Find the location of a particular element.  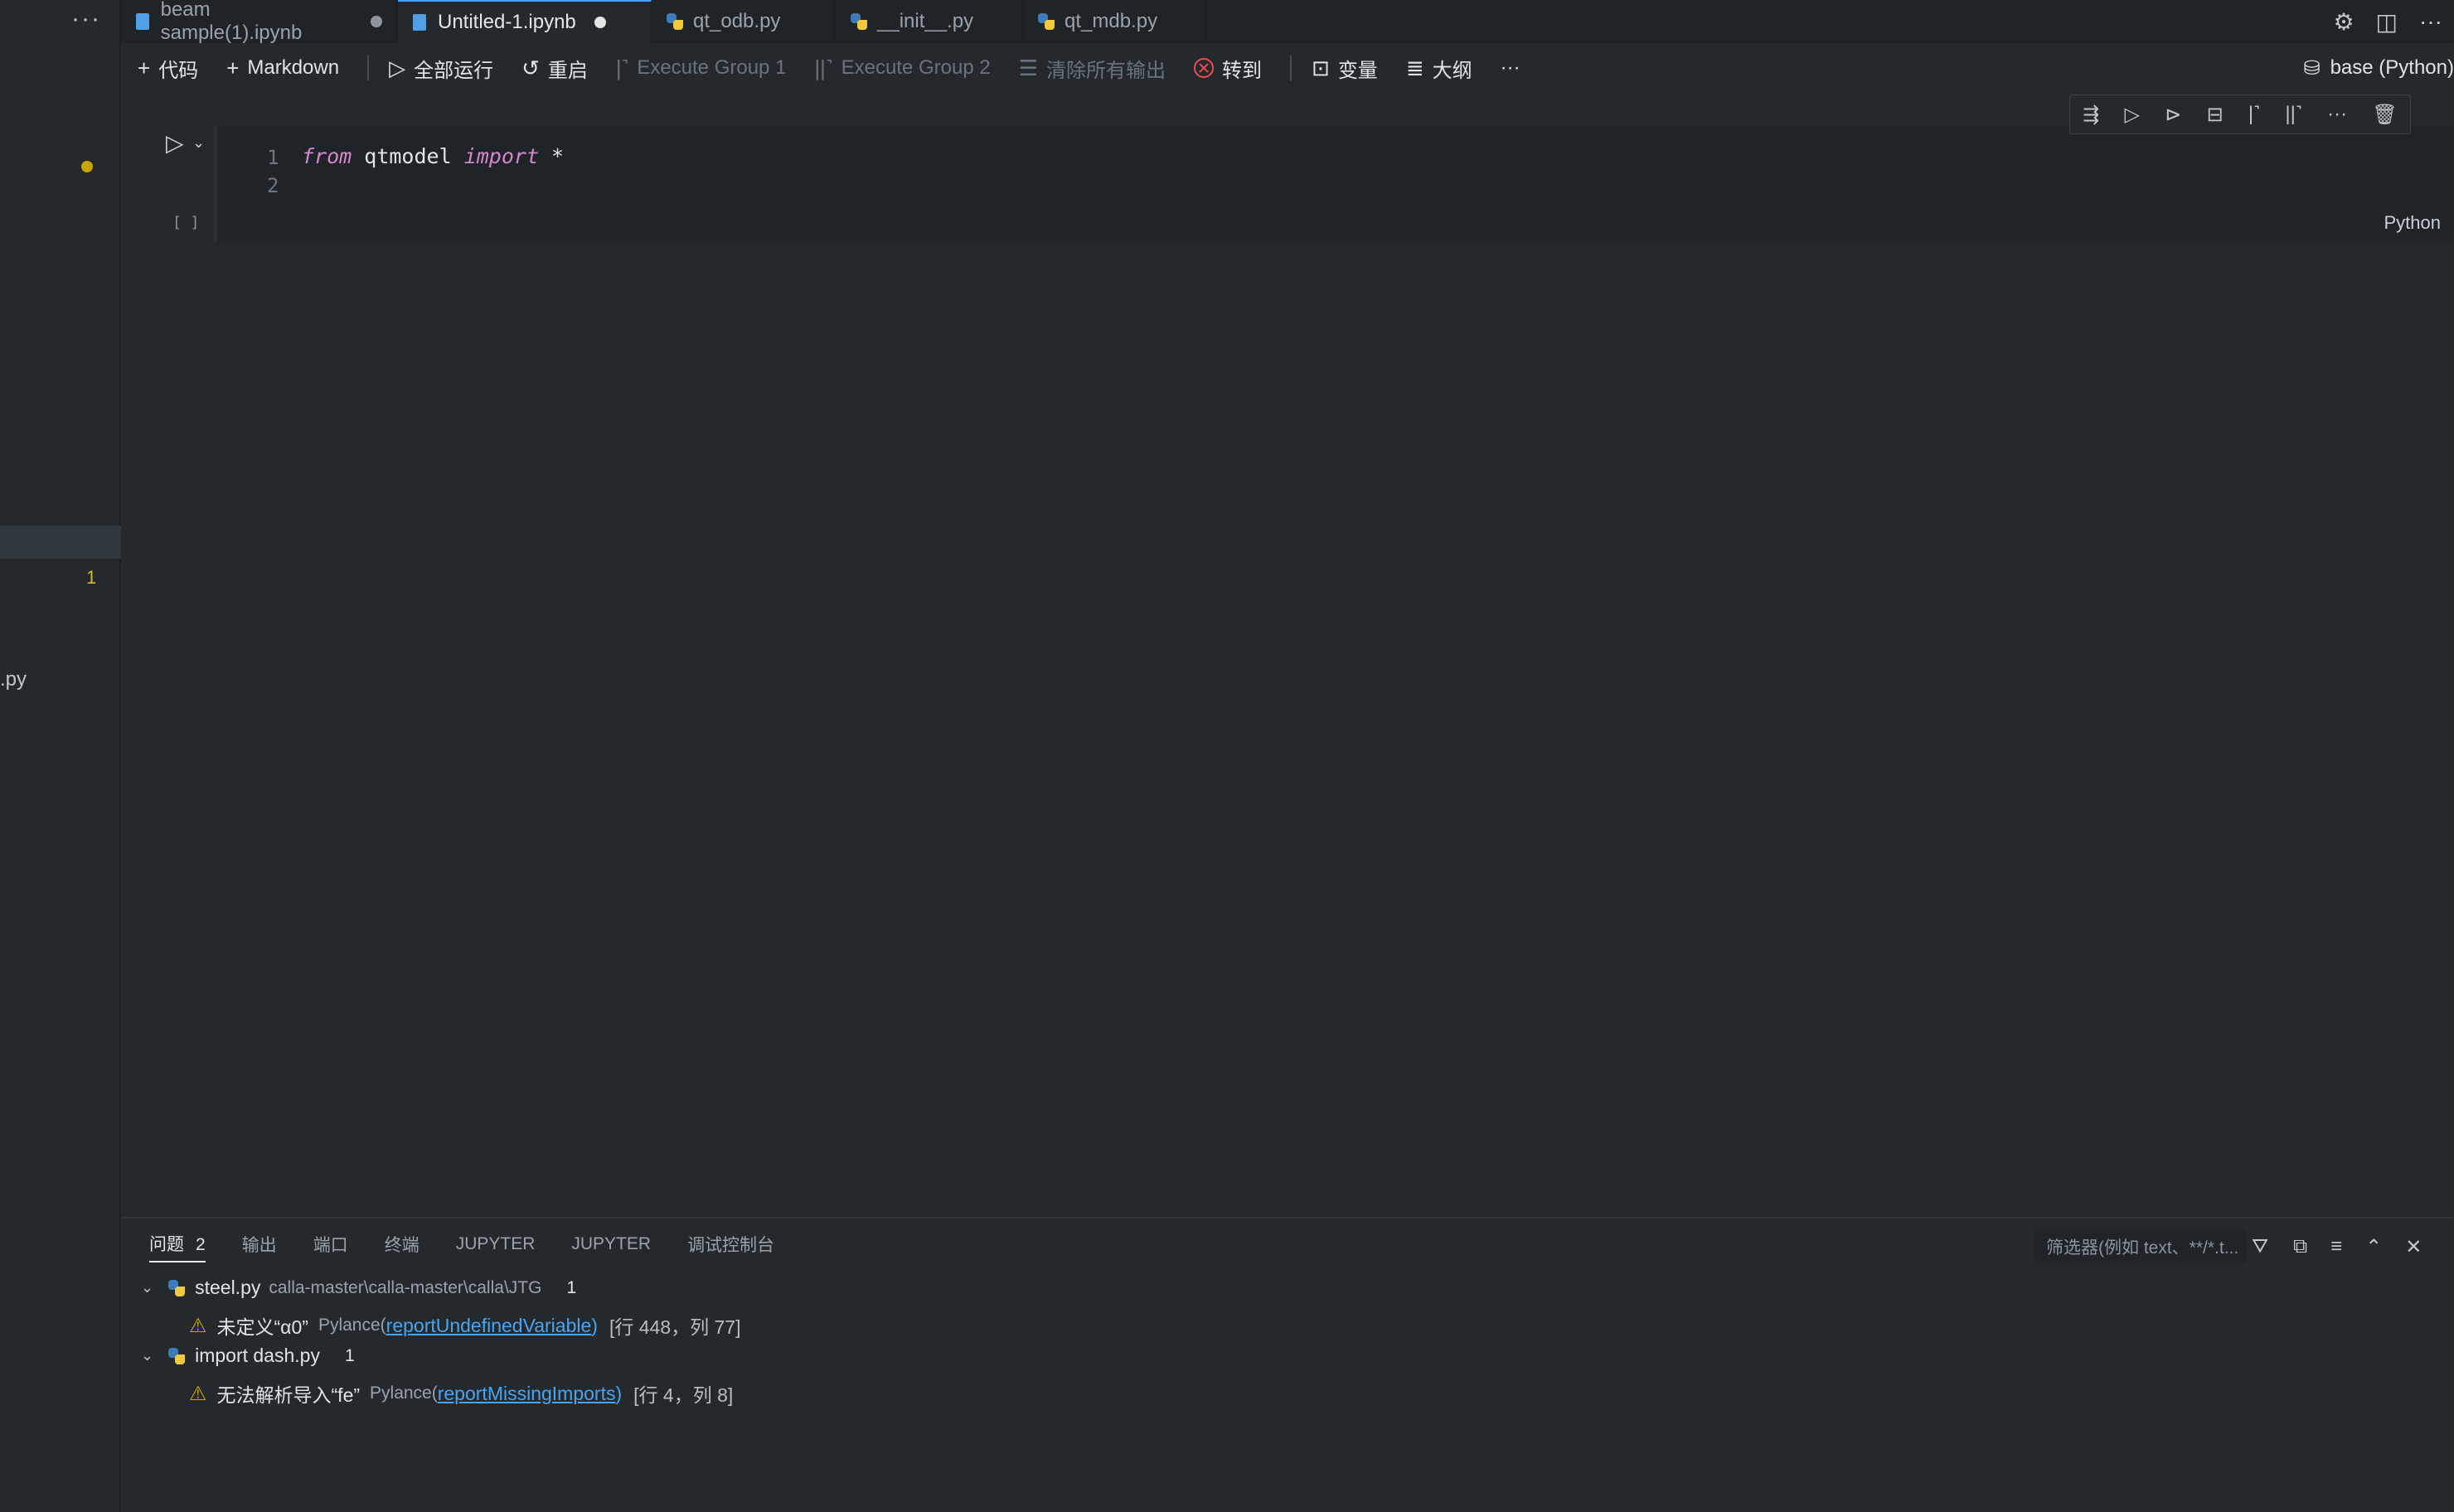

code-line: from qtmodel import * is located at coordinates (433, 156).